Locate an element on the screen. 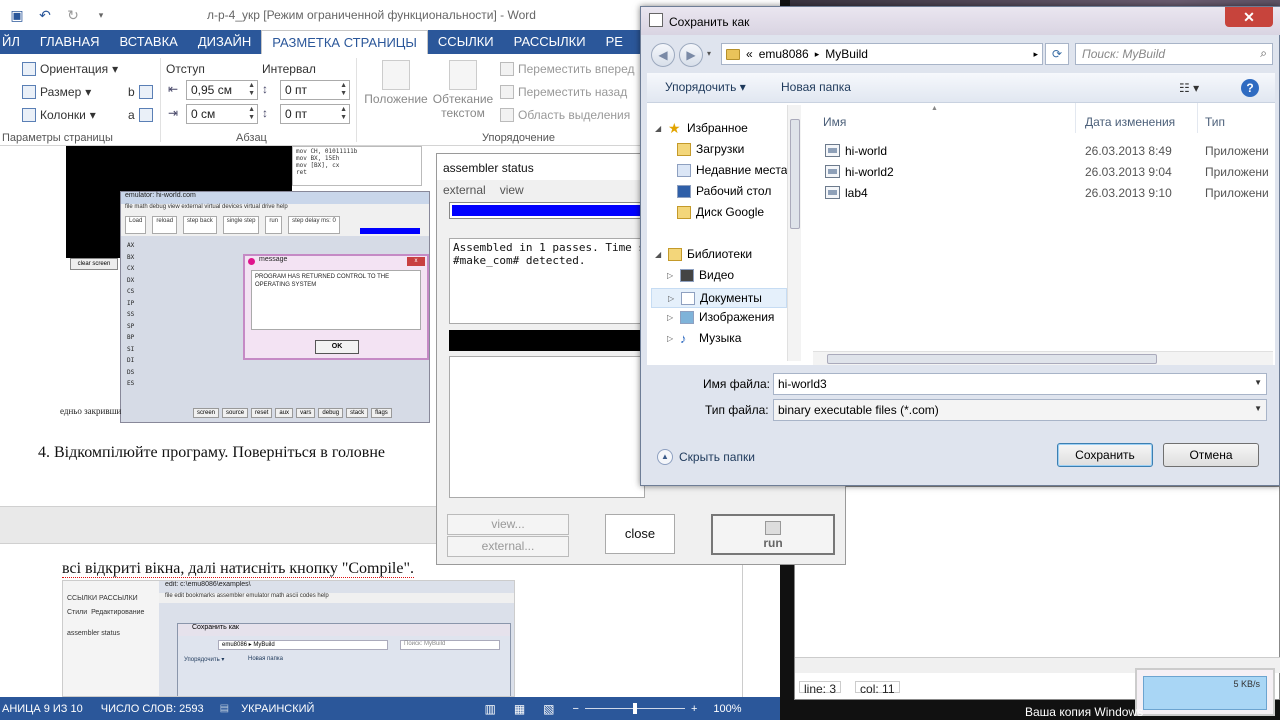 The height and width of the screenshot is (720, 1280). save-button: Сохранить is located at coordinates (1105, 455).